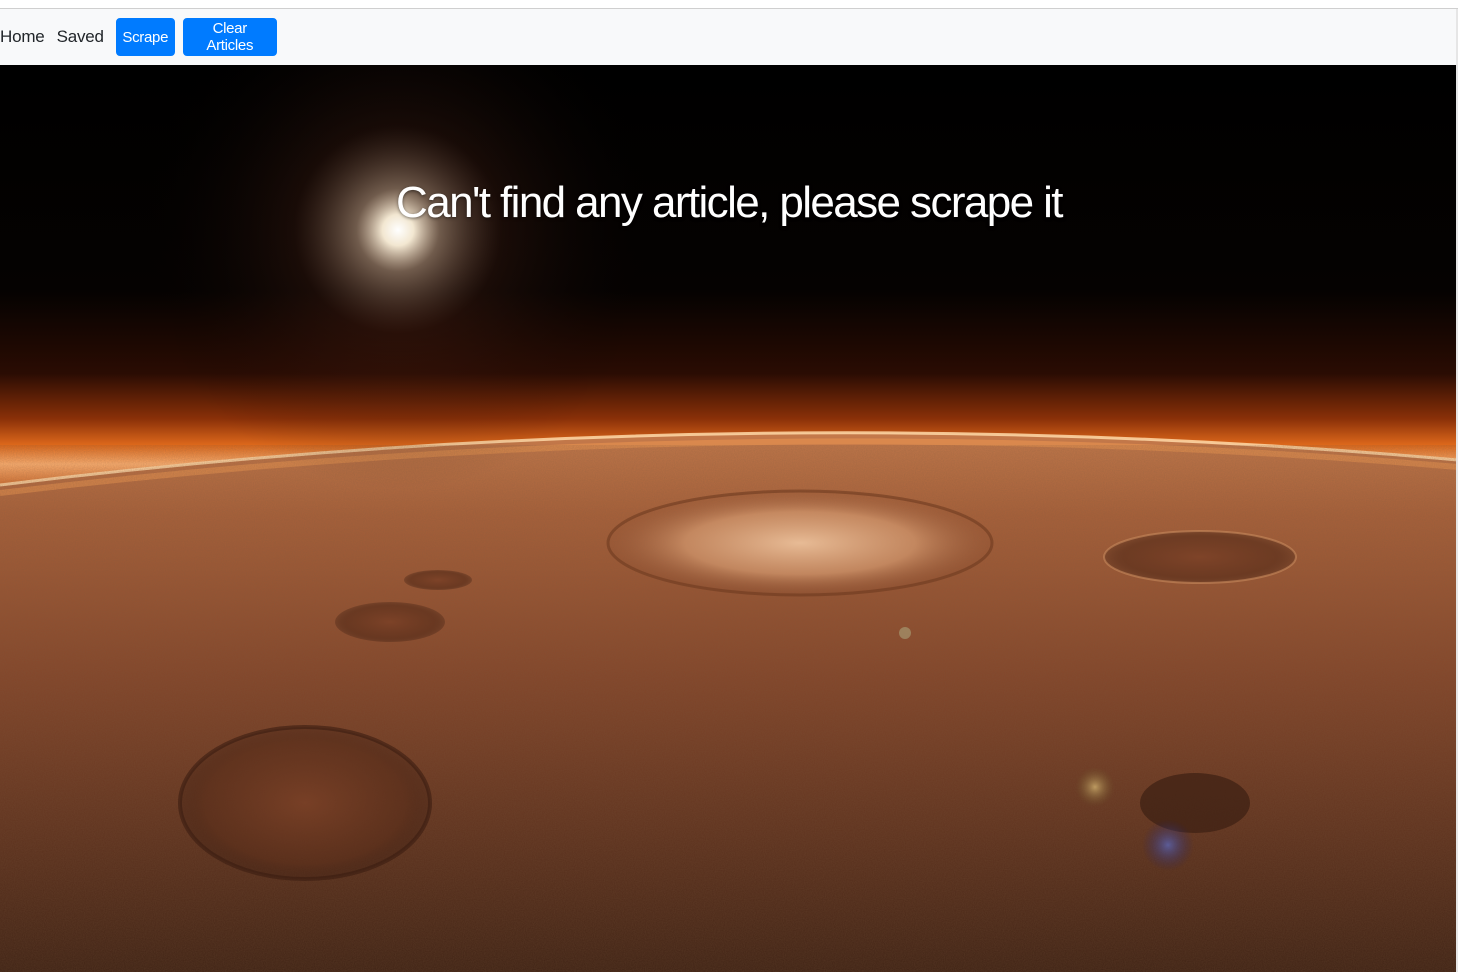  I want to click on empty-articles-message: Can't find any article, please scrape it, so click(729, 202).